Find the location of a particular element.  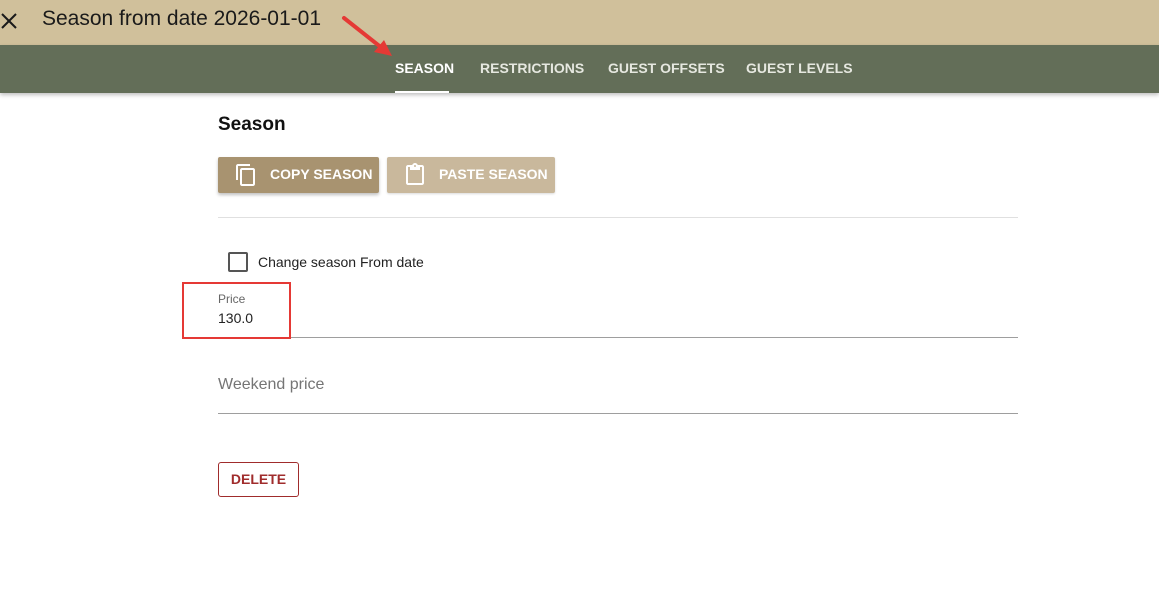

tab-guest-levels-label: GUEST LEVELS is located at coordinates (799, 68).